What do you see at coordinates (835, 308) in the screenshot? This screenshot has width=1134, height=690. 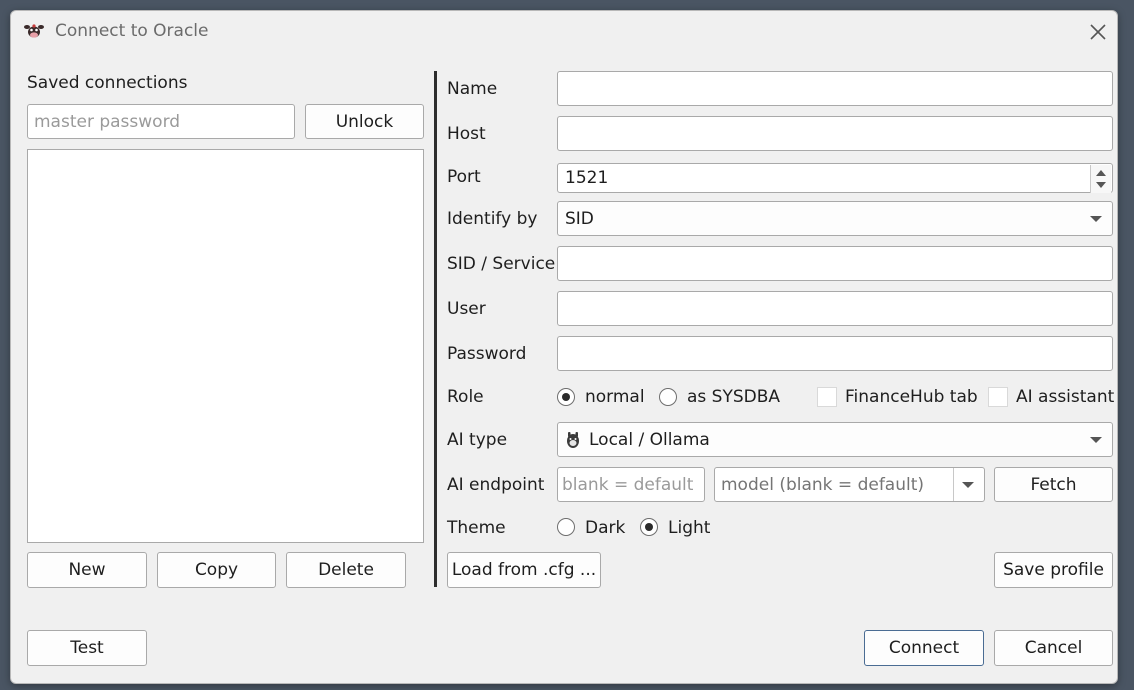 I see `user-field` at bounding box center [835, 308].